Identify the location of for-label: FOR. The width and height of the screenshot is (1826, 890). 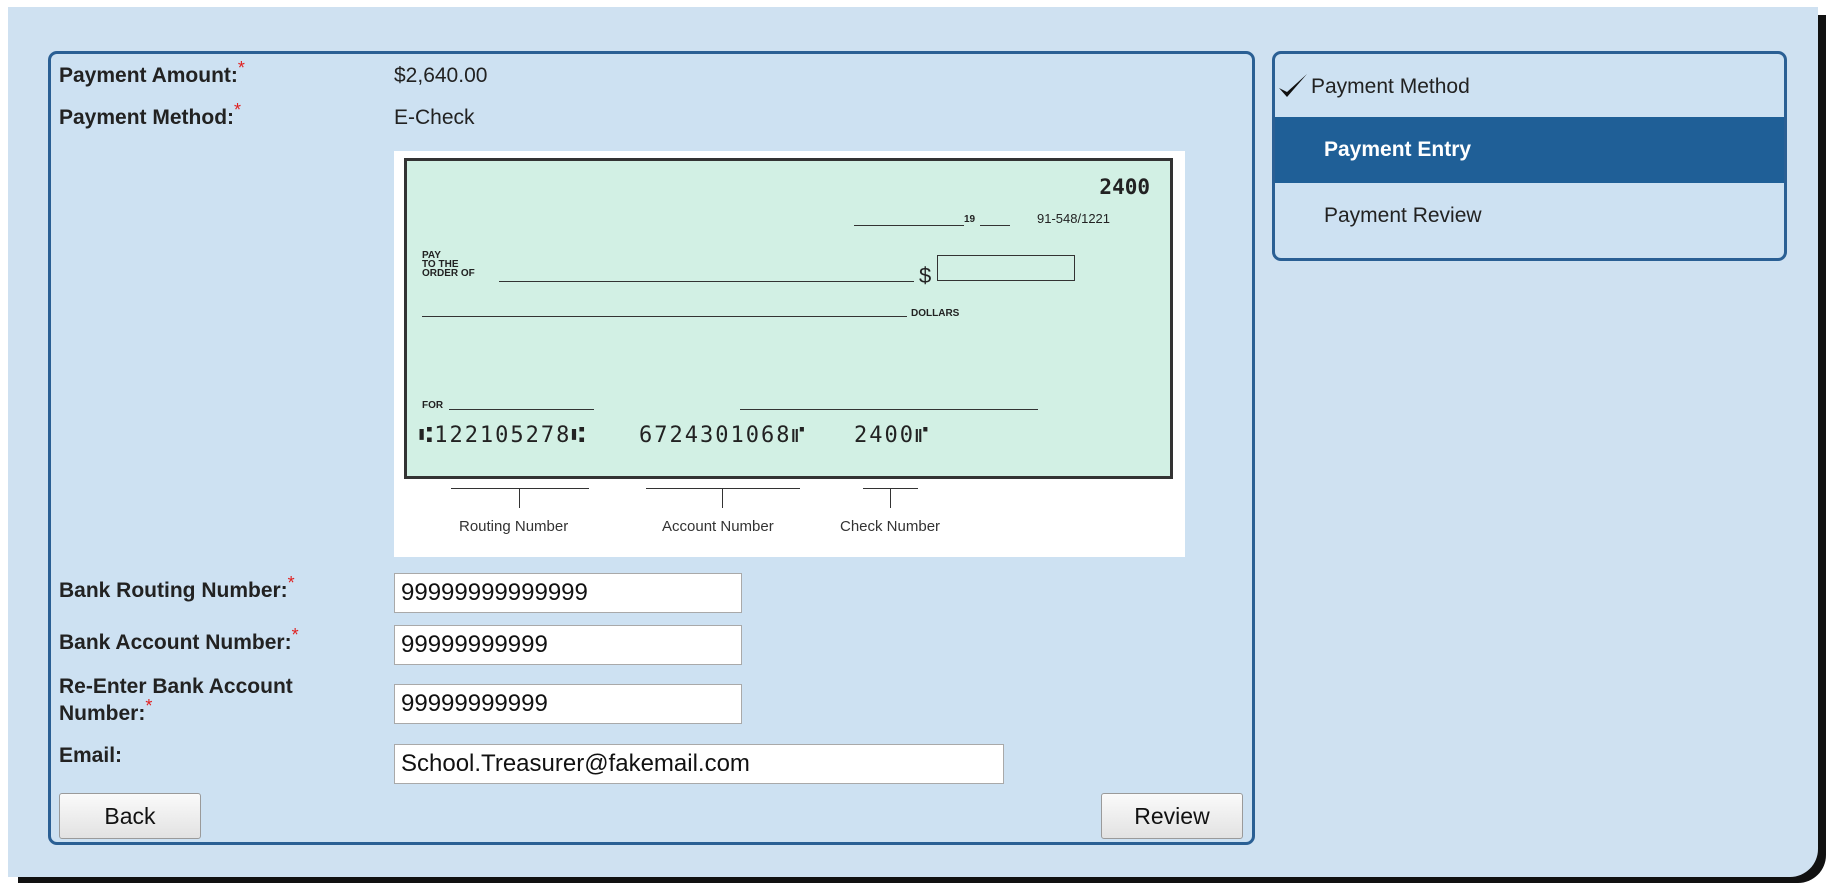
(433, 405).